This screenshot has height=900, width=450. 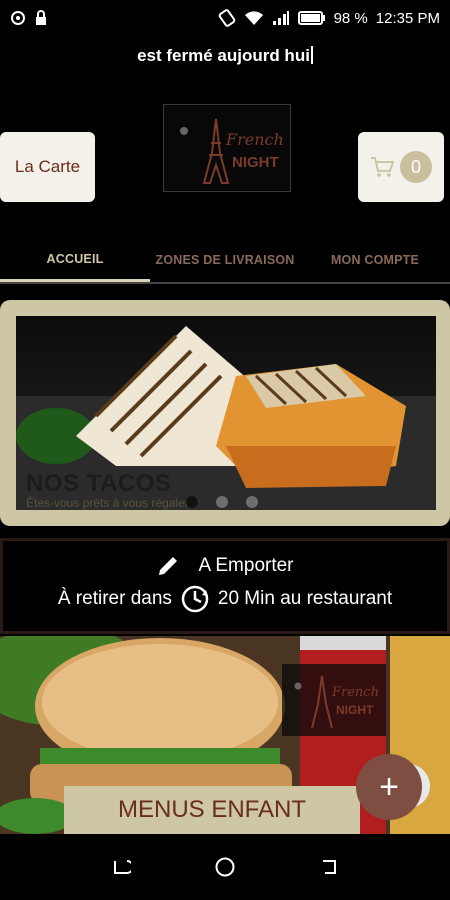 What do you see at coordinates (407, 18) in the screenshot?
I see `clock: 12:35 PM` at bounding box center [407, 18].